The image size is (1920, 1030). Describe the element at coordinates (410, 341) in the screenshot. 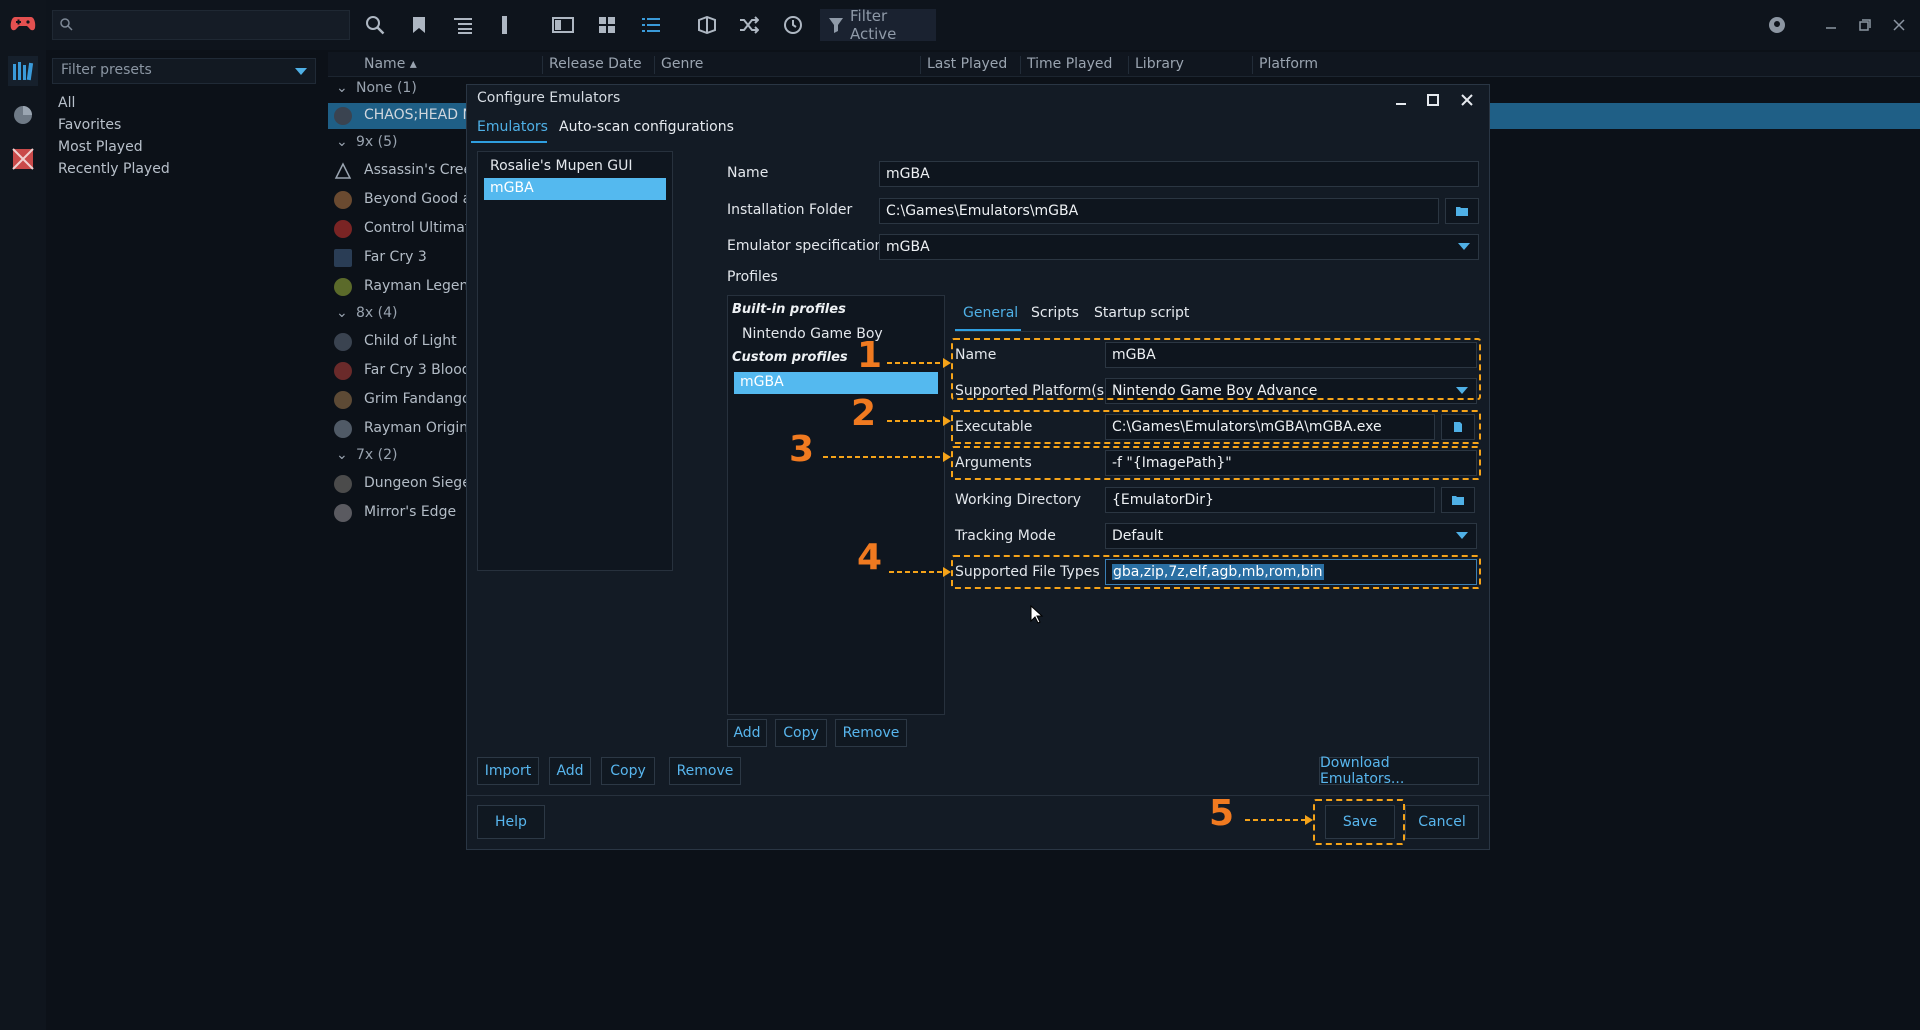

I see `game-title: Child of Light` at that location.